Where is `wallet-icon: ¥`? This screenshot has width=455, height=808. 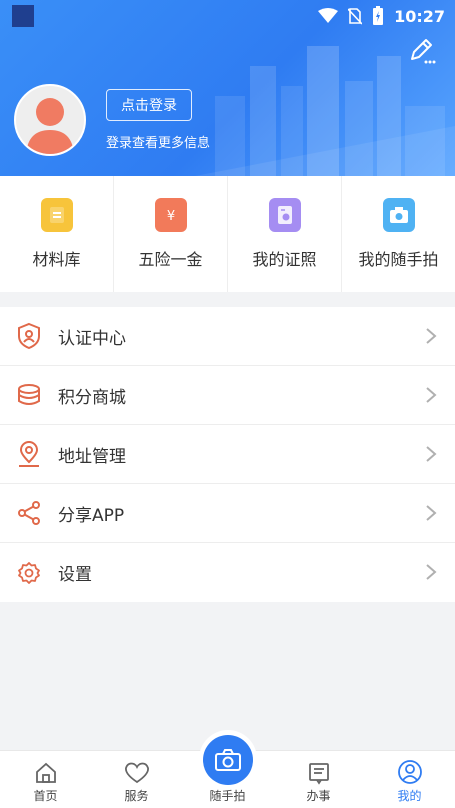 wallet-icon: ¥ is located at coordinates (170, 215).